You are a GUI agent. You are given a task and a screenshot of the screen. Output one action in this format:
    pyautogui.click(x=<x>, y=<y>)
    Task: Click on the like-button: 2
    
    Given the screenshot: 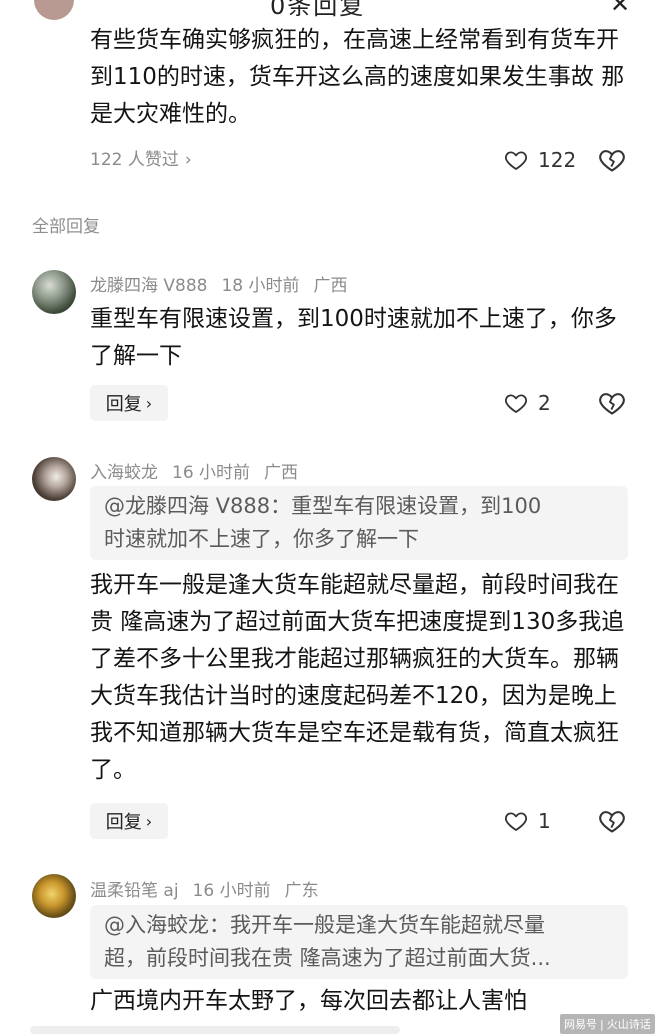 What is the action you would take?
    pyautogui.click(x=527, y=403)
    